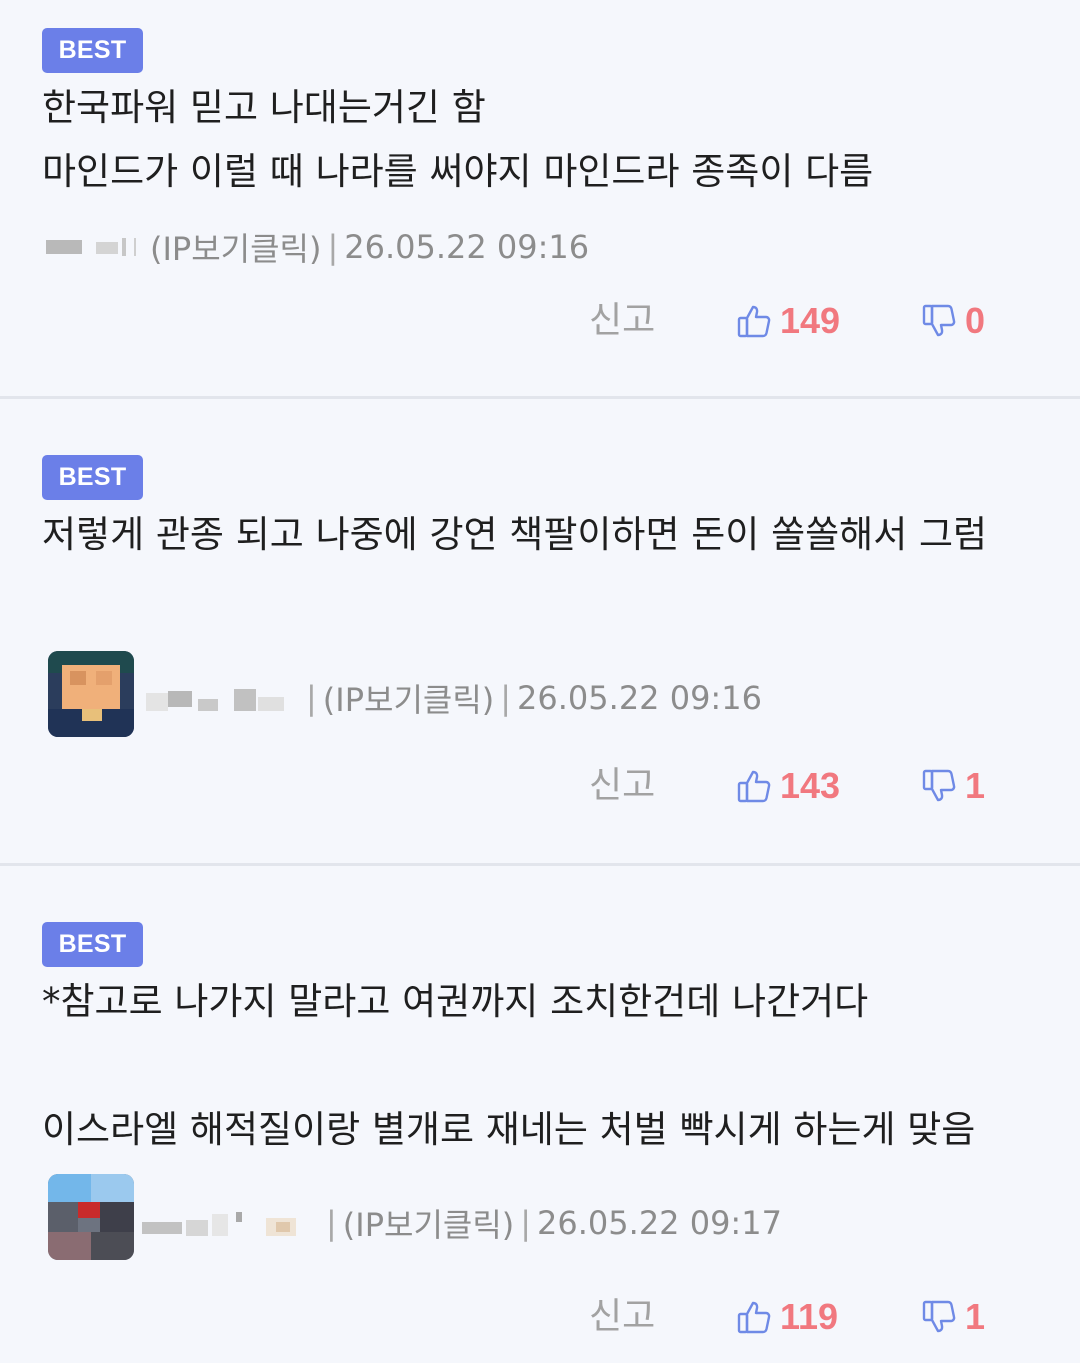 Image resolution: width=1080 pixels, height=1363 pixels. I want to click on dislike-button: 0, so click(953, 321).